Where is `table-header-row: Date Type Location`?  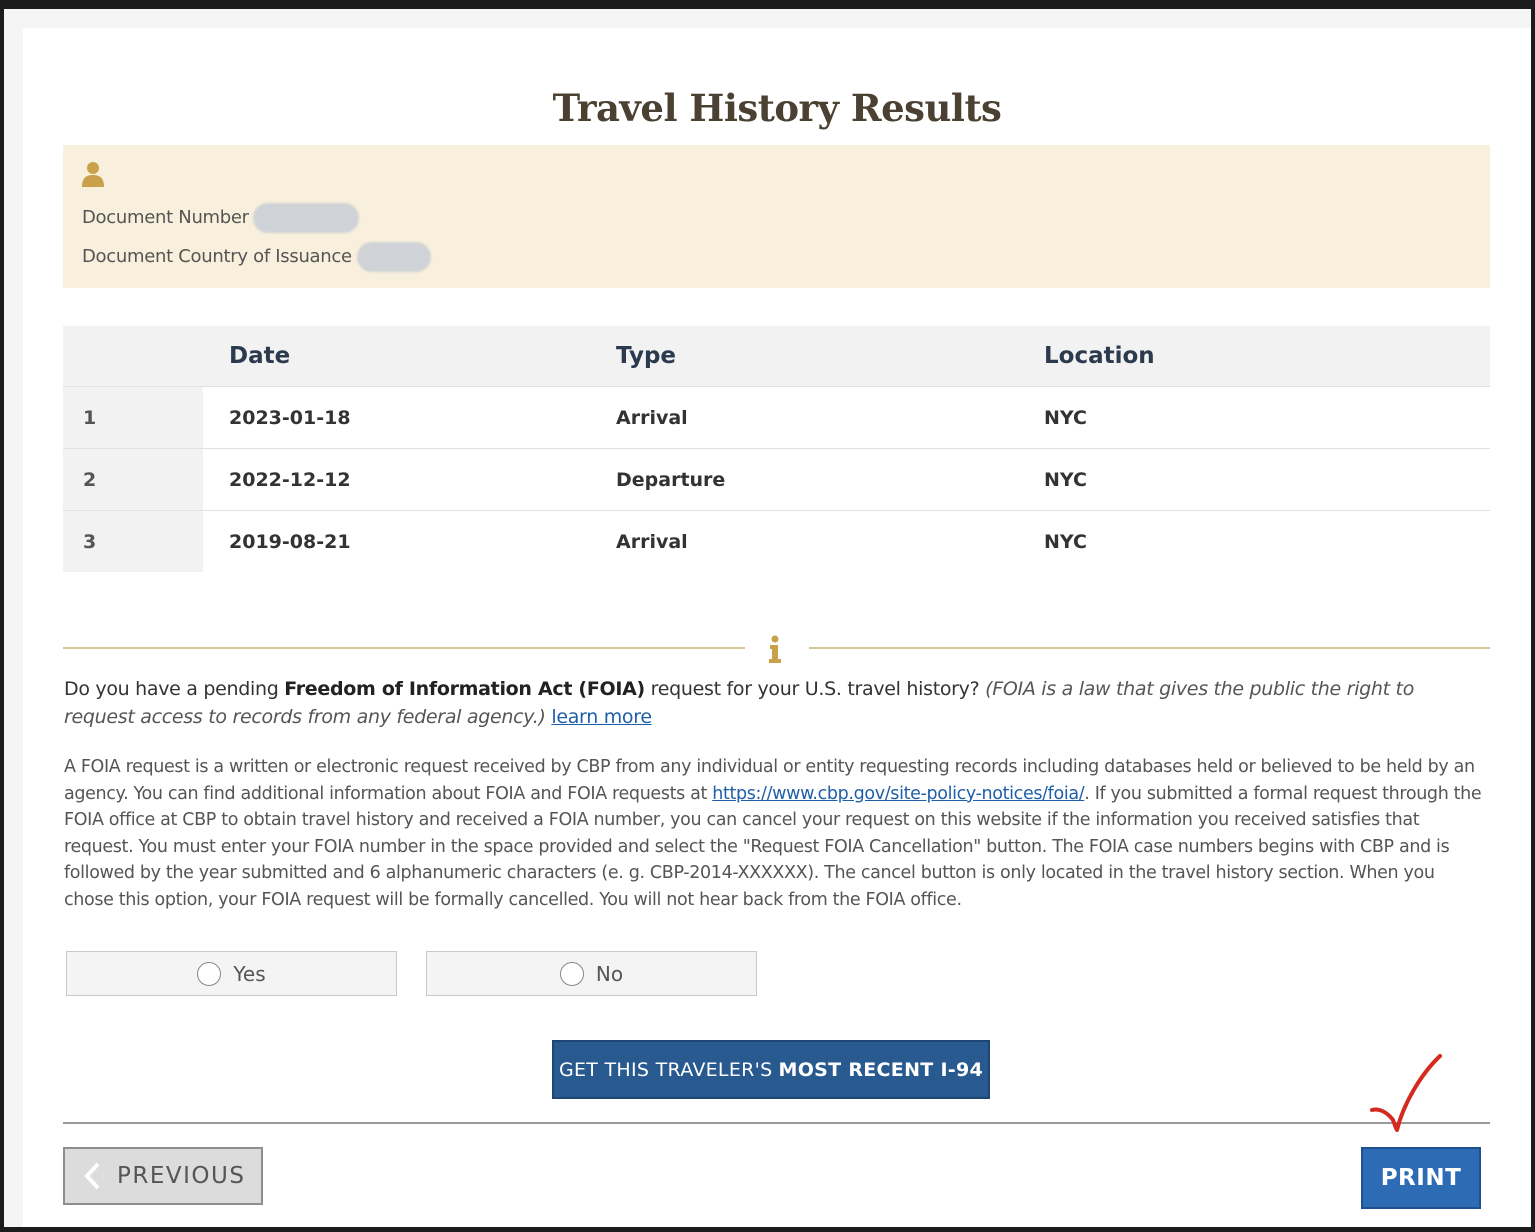 table-header-row: Date Type Location is located at coordinates (776, 356).